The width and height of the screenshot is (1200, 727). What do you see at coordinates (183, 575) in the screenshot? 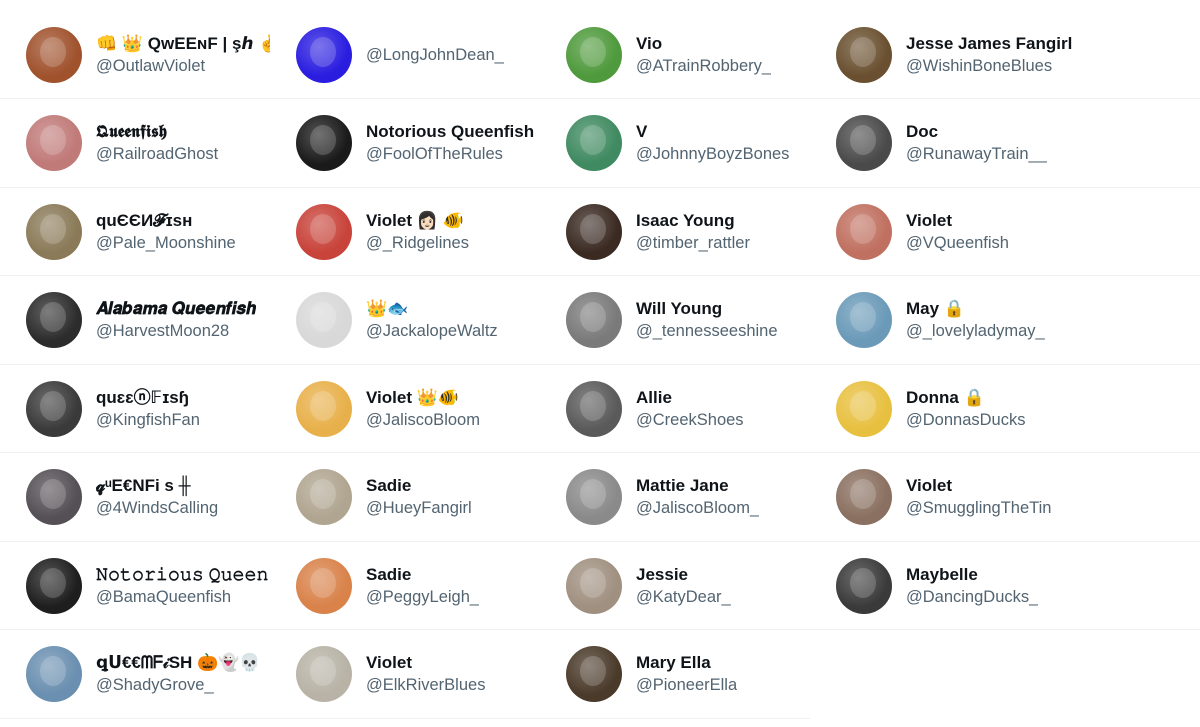
I see `display-name: 𝙽𝚘𝚝𝚘𝚛𝚒𝚘𝚞𝚜 𝚀𝚞𝚎𝚎𝚗𝚏𝚒𝚜𝚑` at bounding box center [183, 575].